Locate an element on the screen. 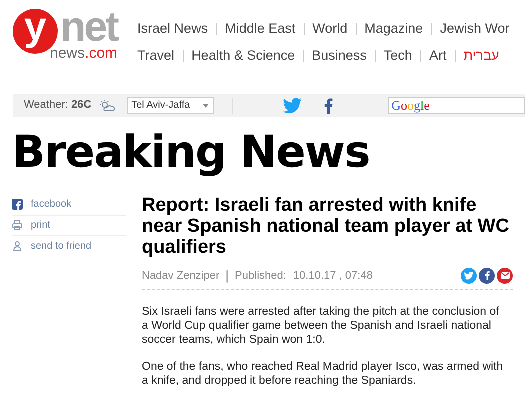 The width and height of the screenshot is (525, 404). weather-label: Weather: is located at coordinates (46, 106).